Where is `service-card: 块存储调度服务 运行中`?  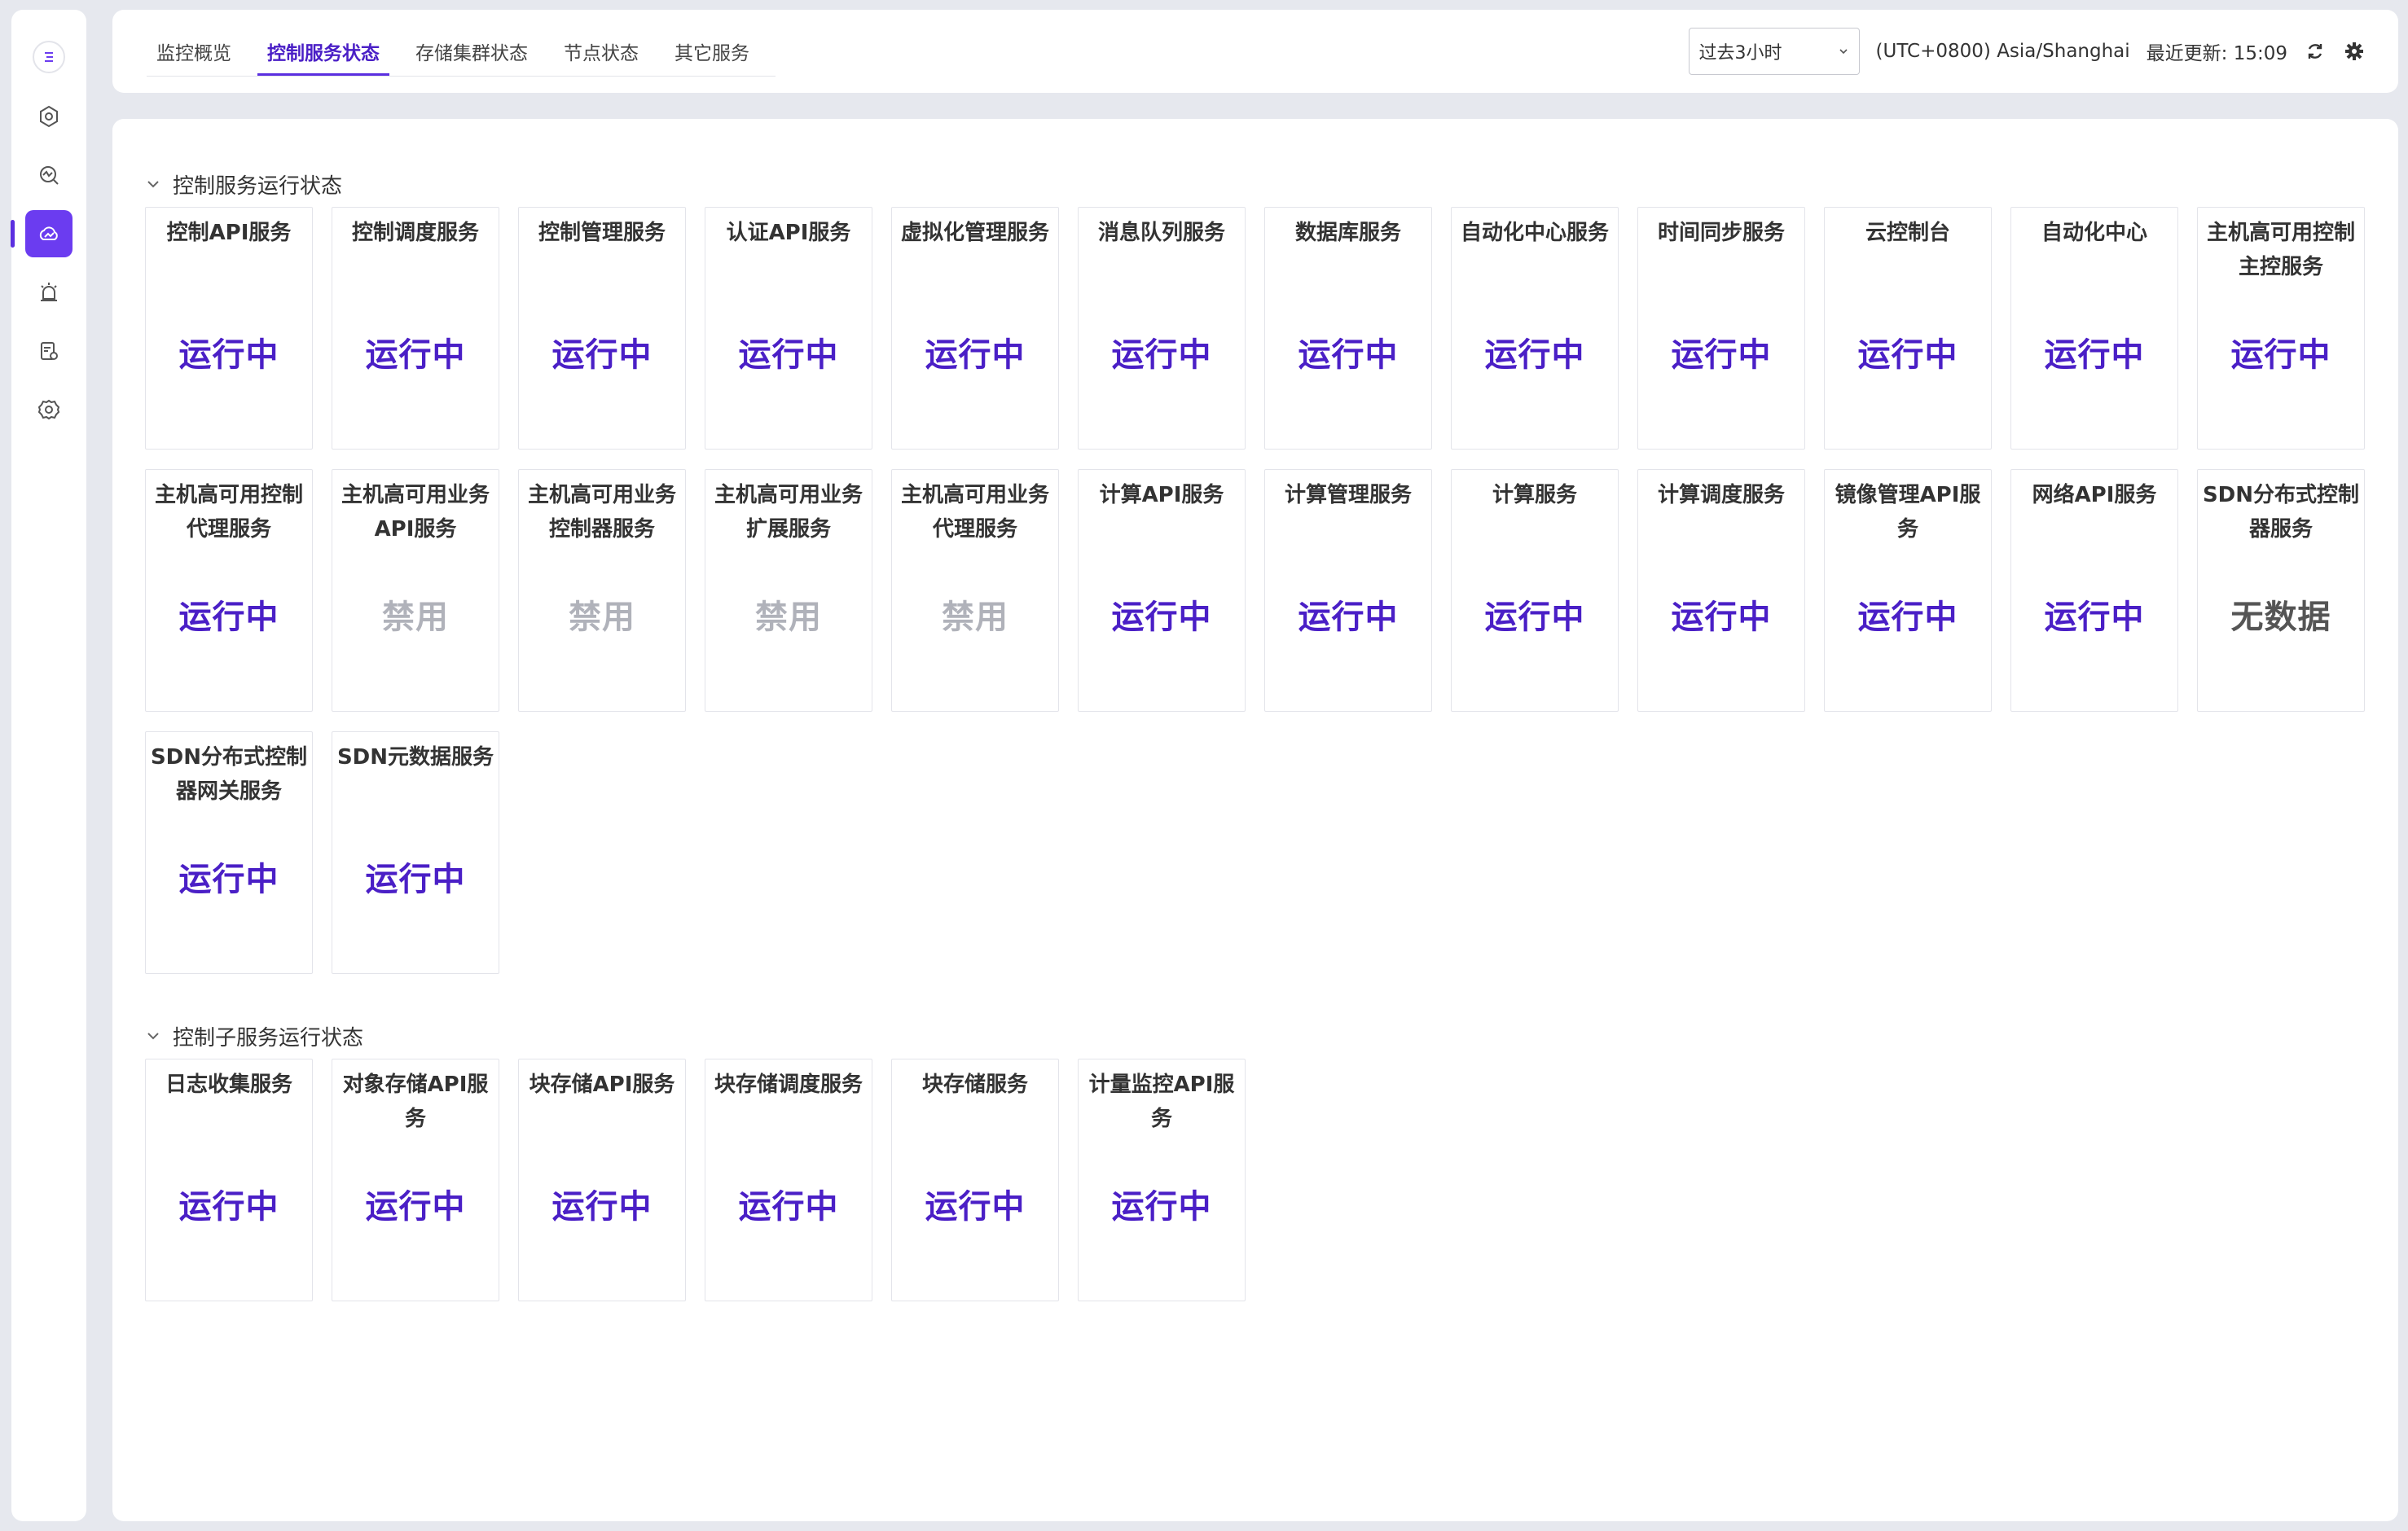
service-card: 块存储调度服务 运行中 is located at coordinates (788, 1180).